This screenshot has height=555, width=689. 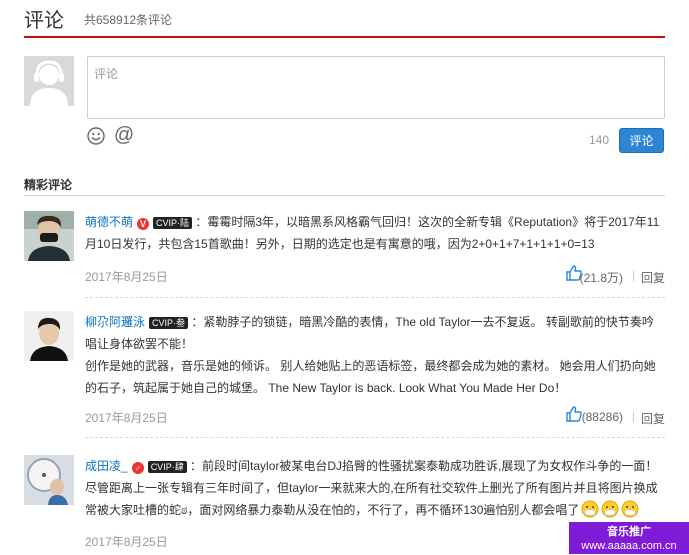 What do you see at coordinates (128, 20) in the screenshot?
I see `comments-count: 共658912条评论` at bounding box center [128, 20].